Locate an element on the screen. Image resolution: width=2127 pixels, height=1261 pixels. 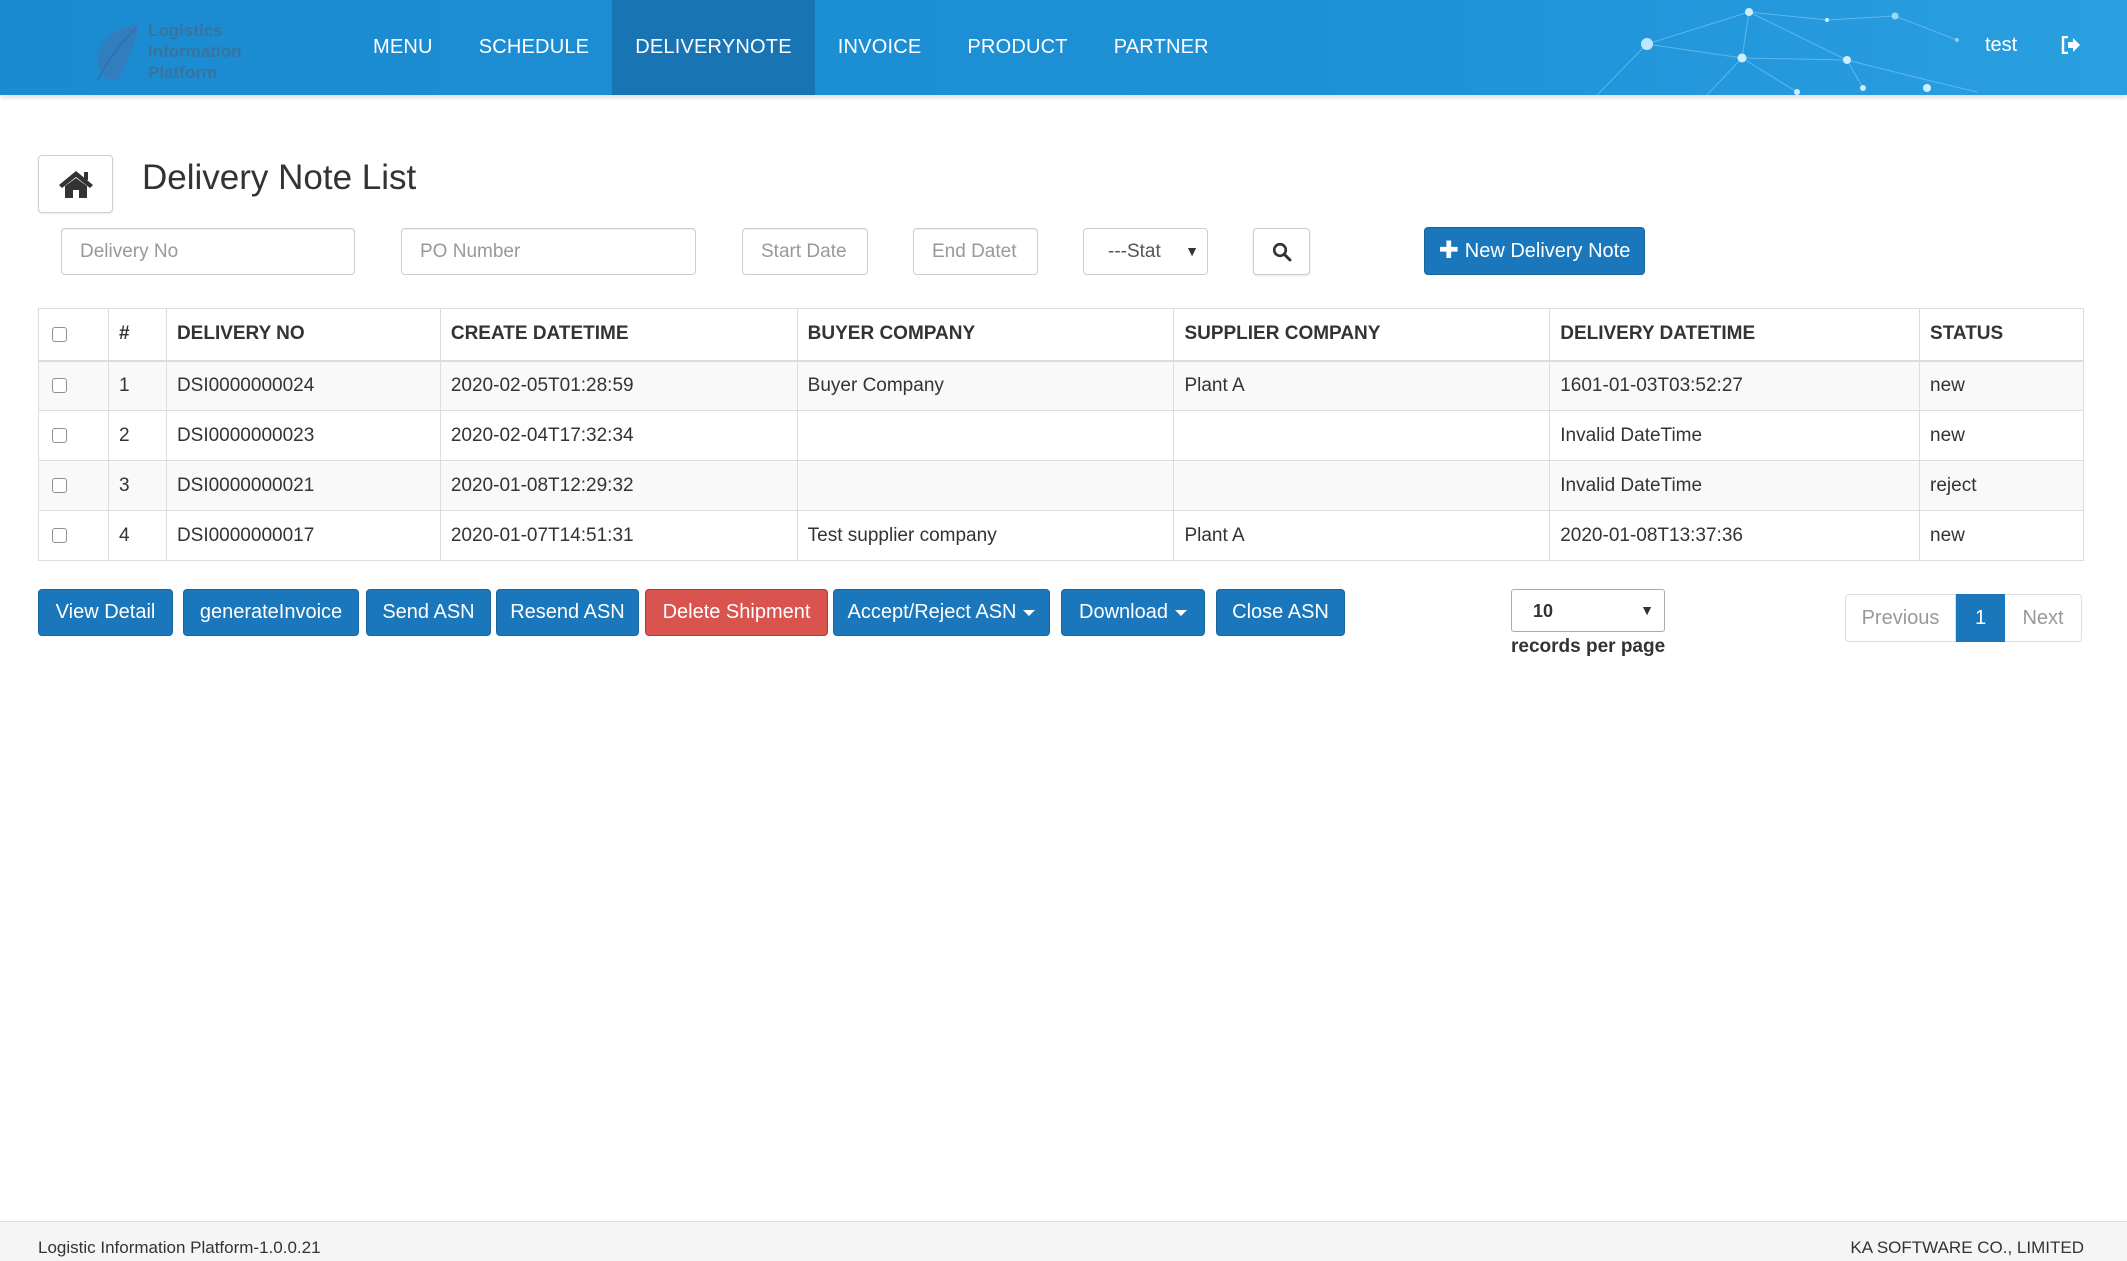
po-number-input is located at coordinates (548, 251).